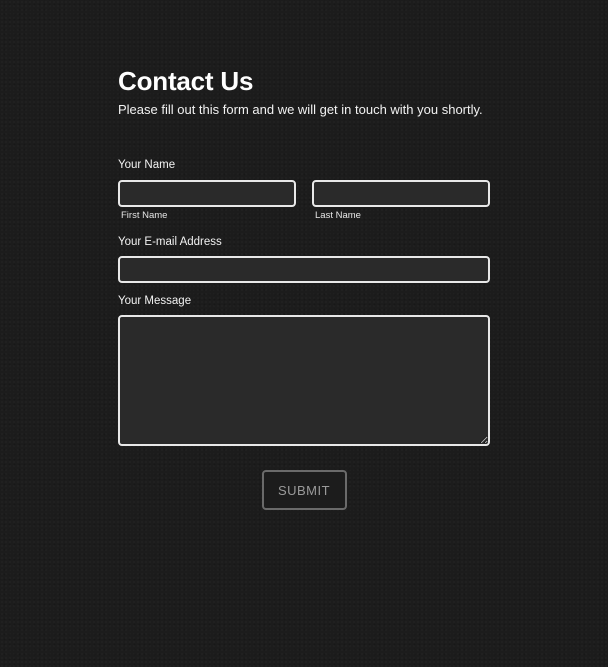 This screenshot has height=667, width=608. I want to click on last-name-input, so click(401, 193).